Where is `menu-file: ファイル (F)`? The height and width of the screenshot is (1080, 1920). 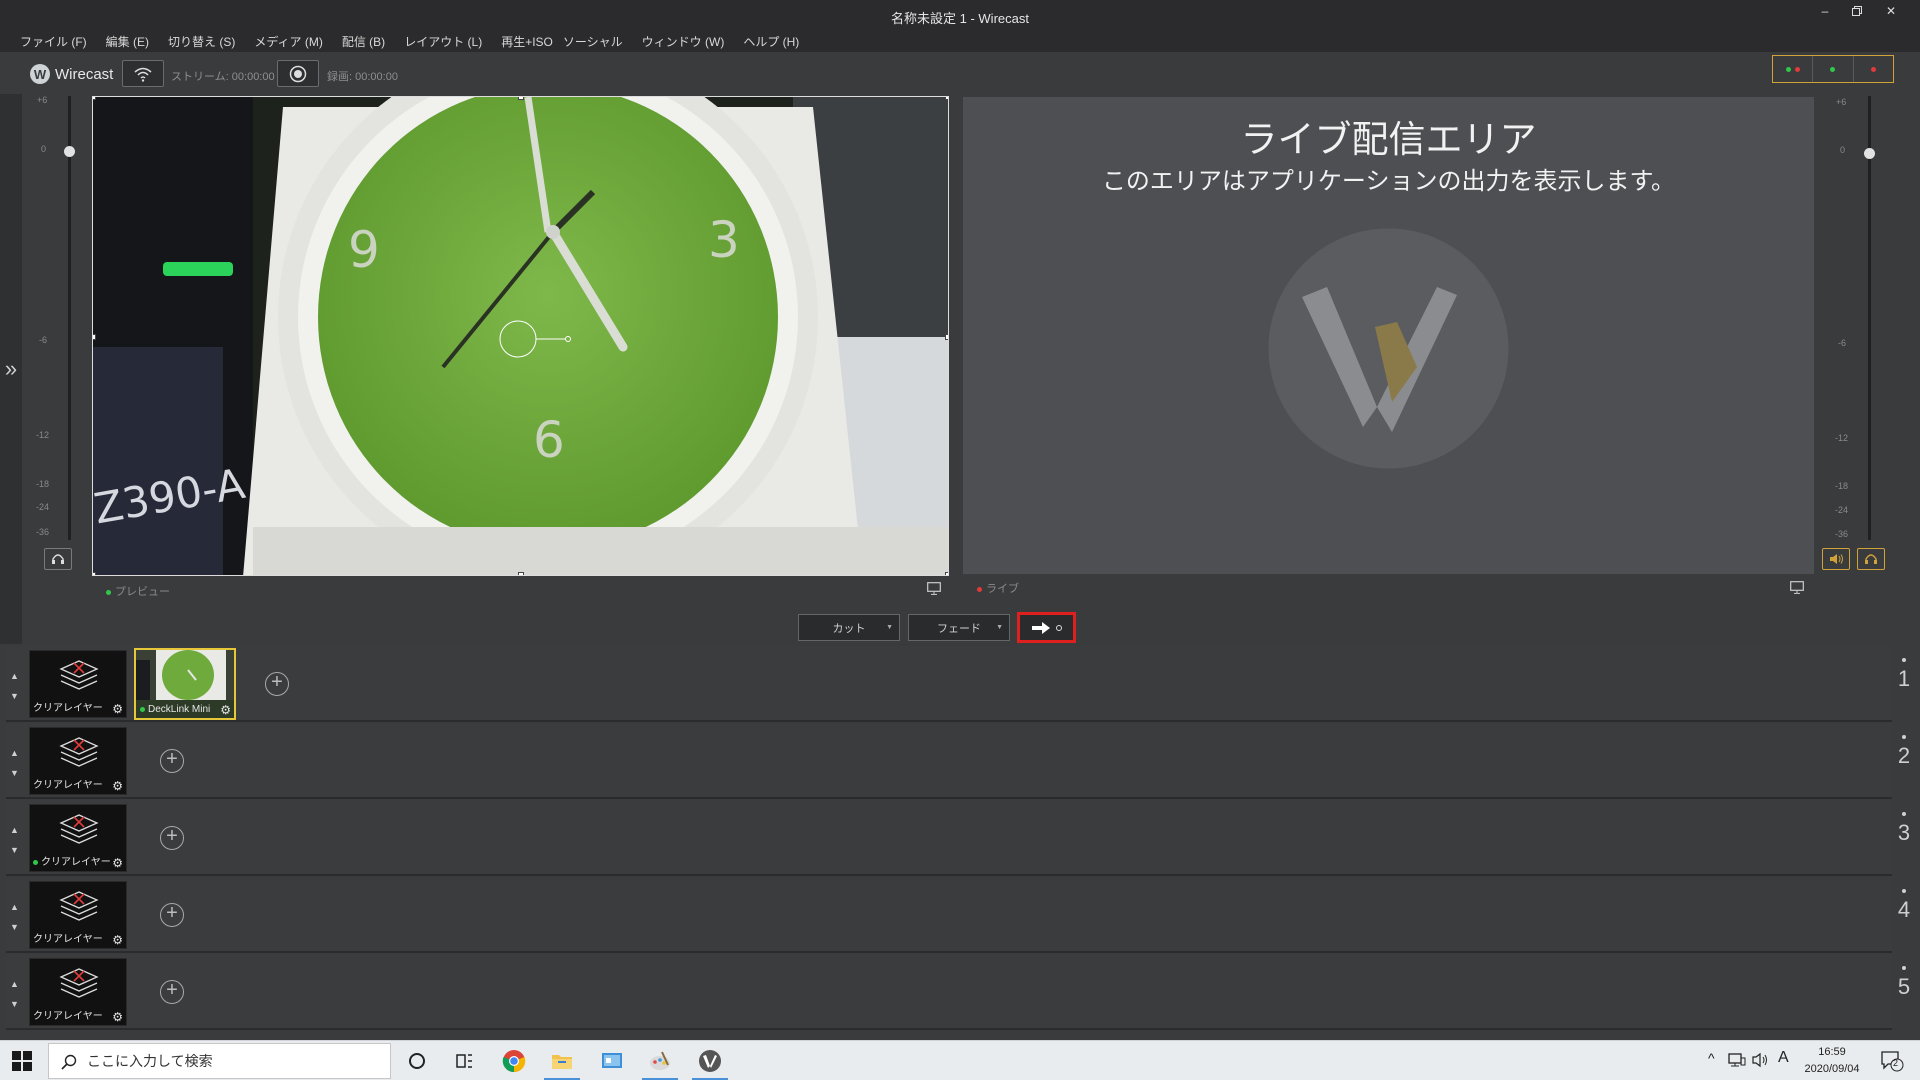 menu-file: ファイル (F) is located at coordinates (53, 41).